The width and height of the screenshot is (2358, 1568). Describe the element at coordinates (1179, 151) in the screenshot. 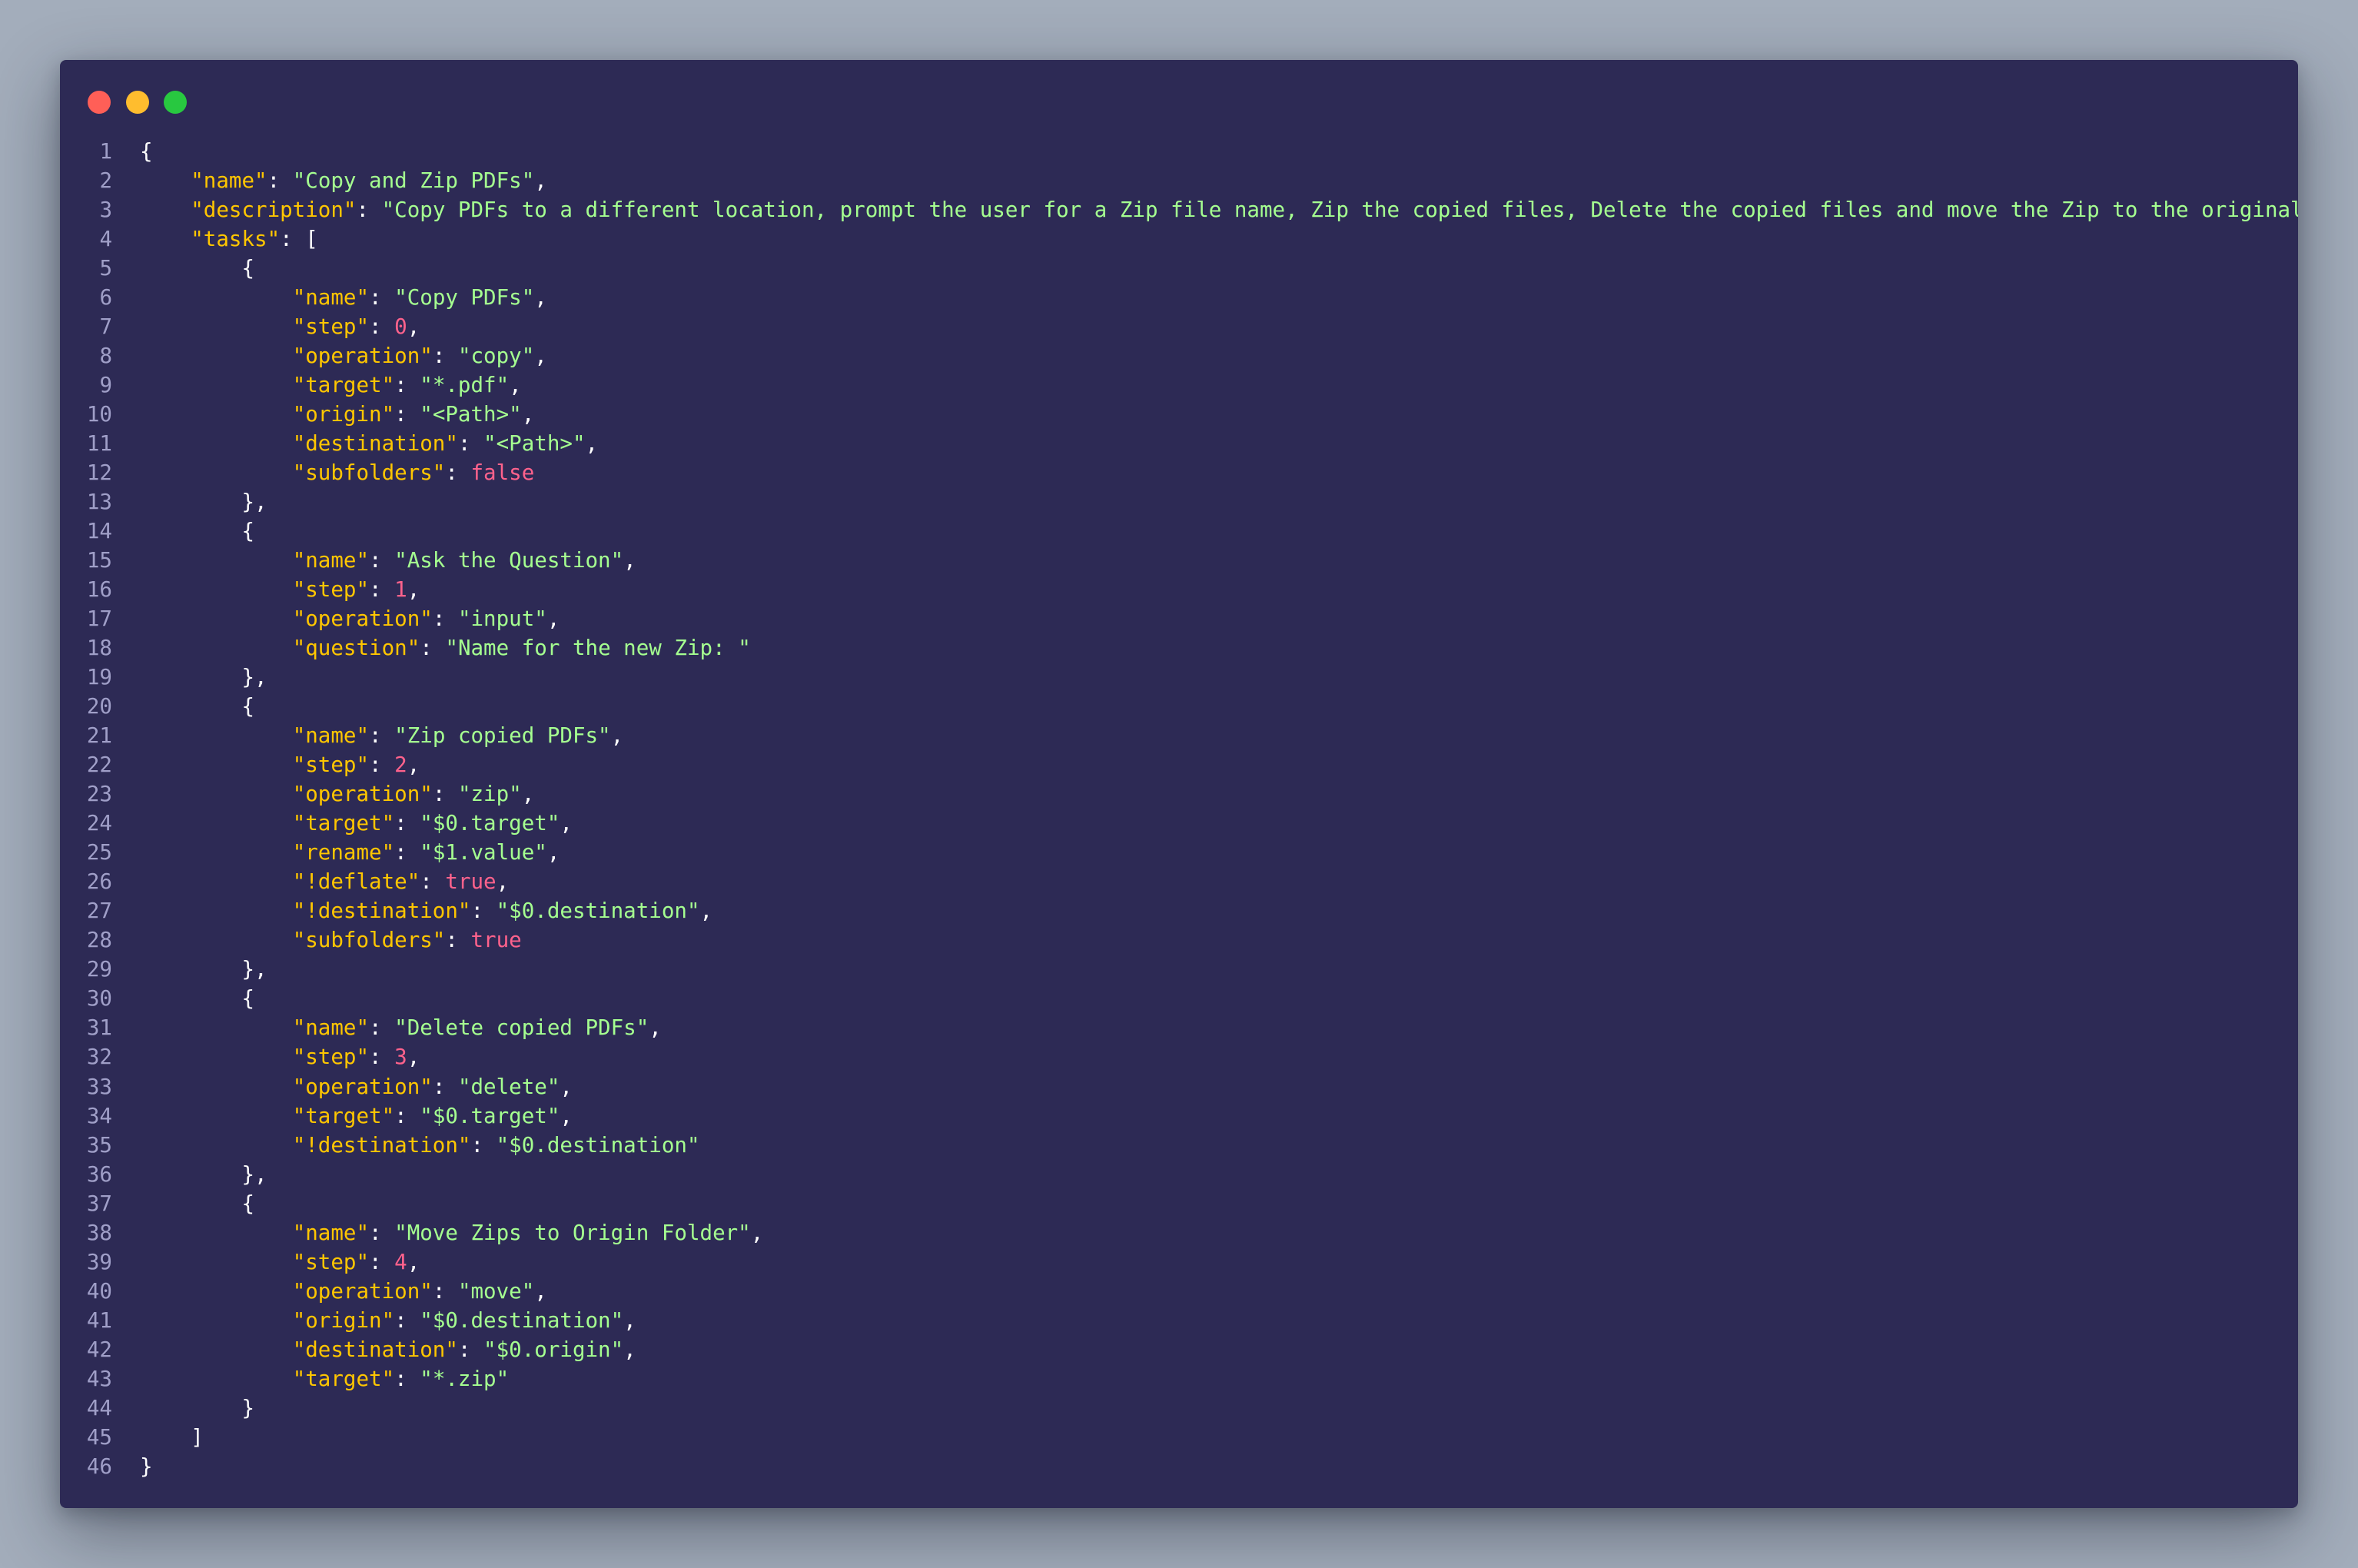

I see `code-line: 1{` at that location.